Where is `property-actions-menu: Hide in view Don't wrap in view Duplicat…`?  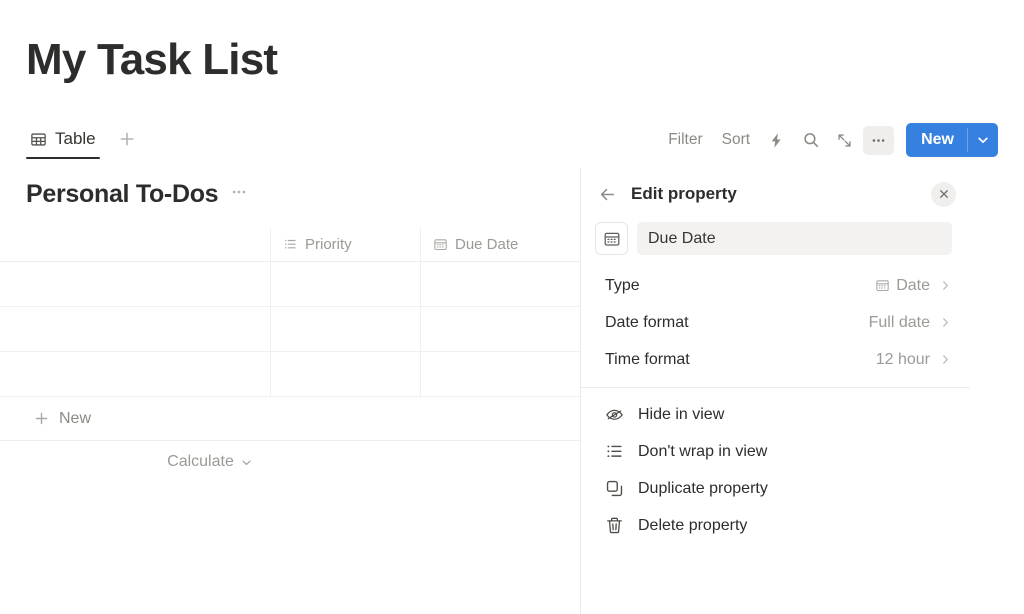
property-actions-menu: Hide in view Don't wrap in view Duplicat… is located at coordinates (775, 470).